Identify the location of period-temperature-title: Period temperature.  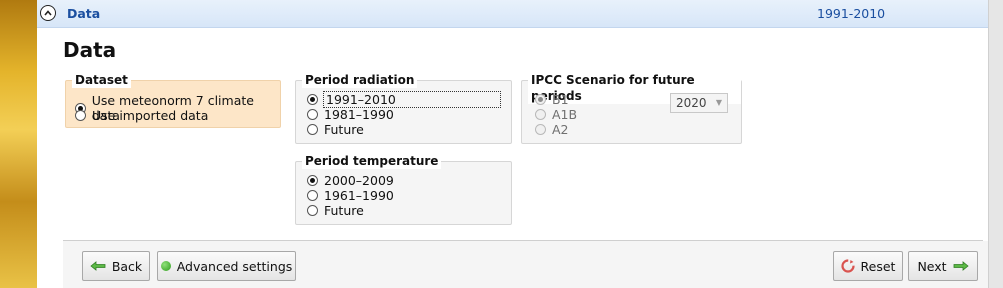
(372, 161).